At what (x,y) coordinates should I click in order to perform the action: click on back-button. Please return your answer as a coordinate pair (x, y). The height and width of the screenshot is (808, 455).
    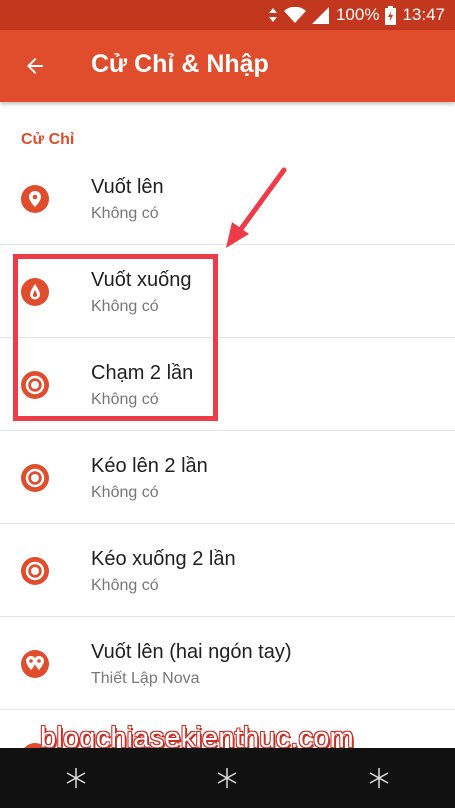
    Looking at the image, I should click on (35, 66).